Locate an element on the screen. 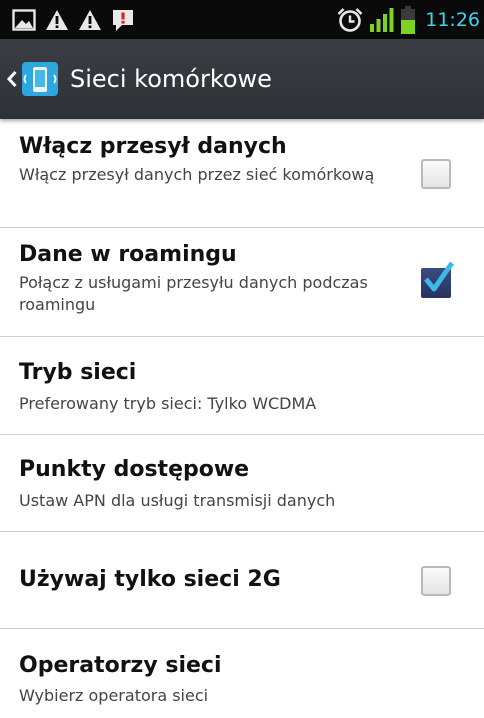  battery-icon is located at coordinates (408, 19).